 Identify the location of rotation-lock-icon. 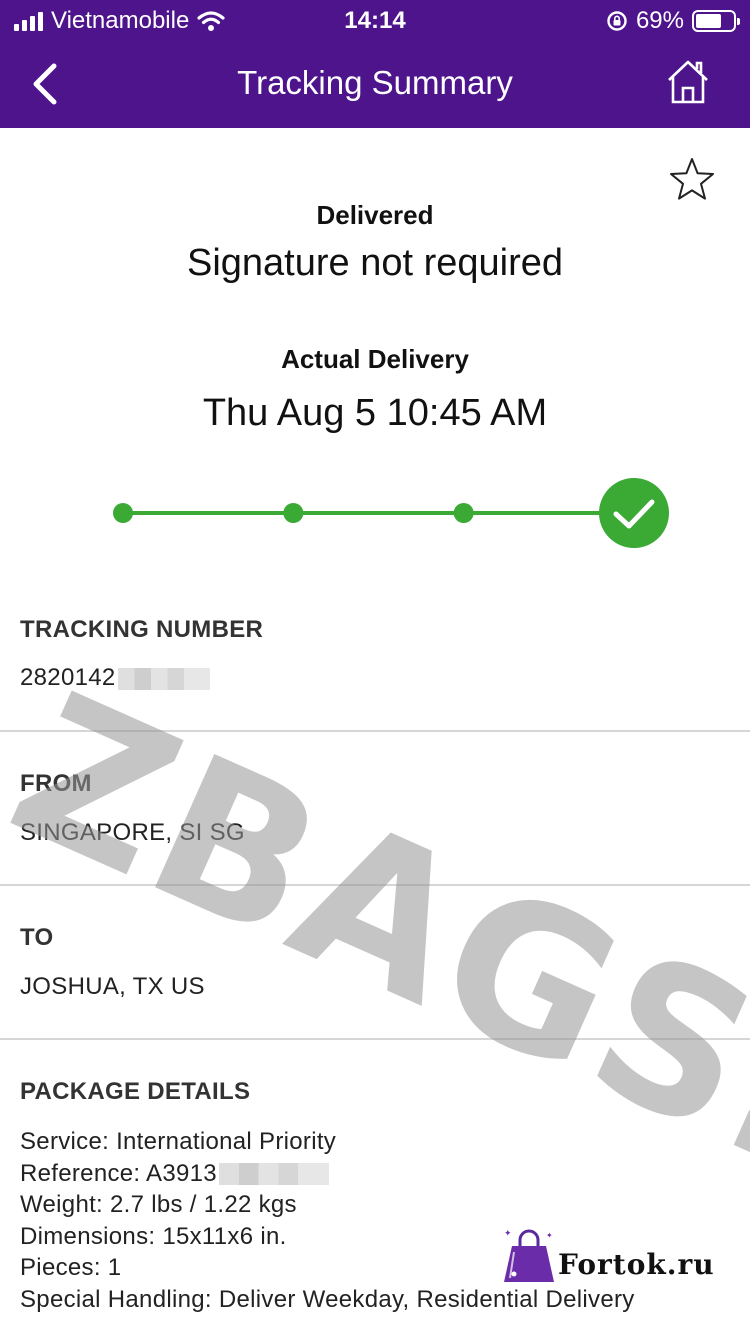
(617, 21).